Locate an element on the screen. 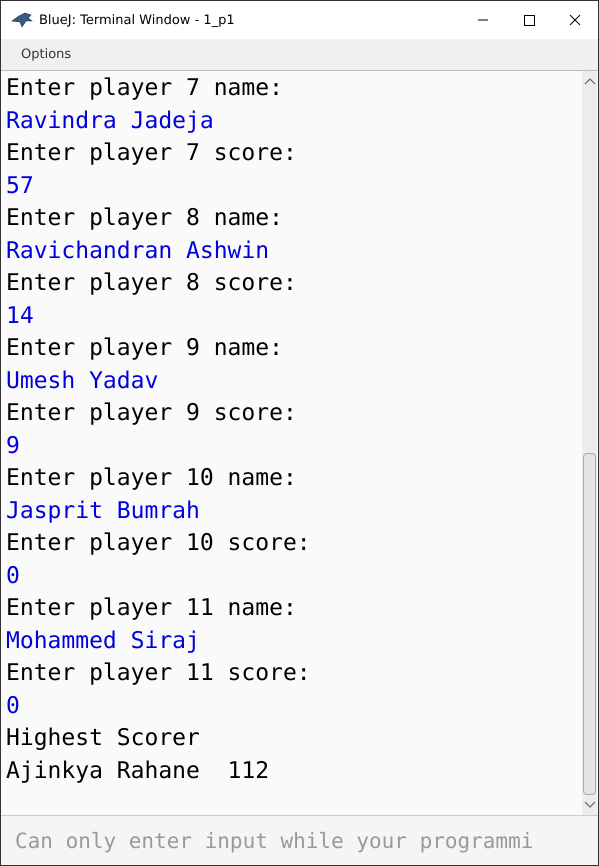 This screenshot has height=866, width=599. output-line: Enter player 8 name: is located at coordinates (144, 218).